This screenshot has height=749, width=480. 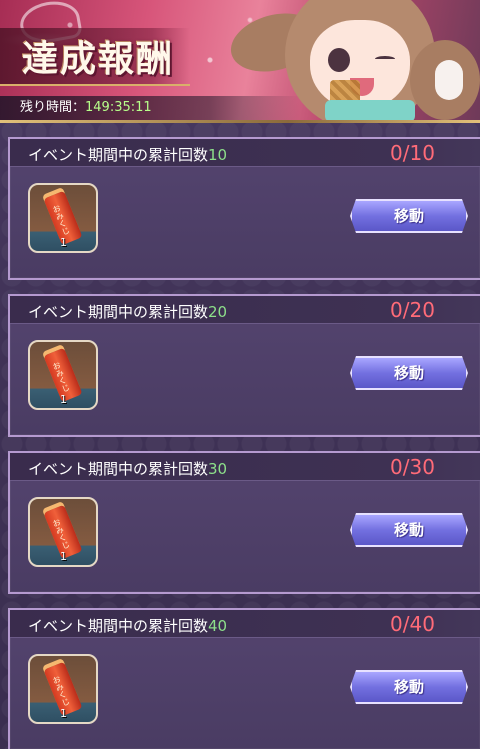 What do you see at coordinates (240, 121) in the screenshot?
I see `divider` at bounding box center [240, 121].